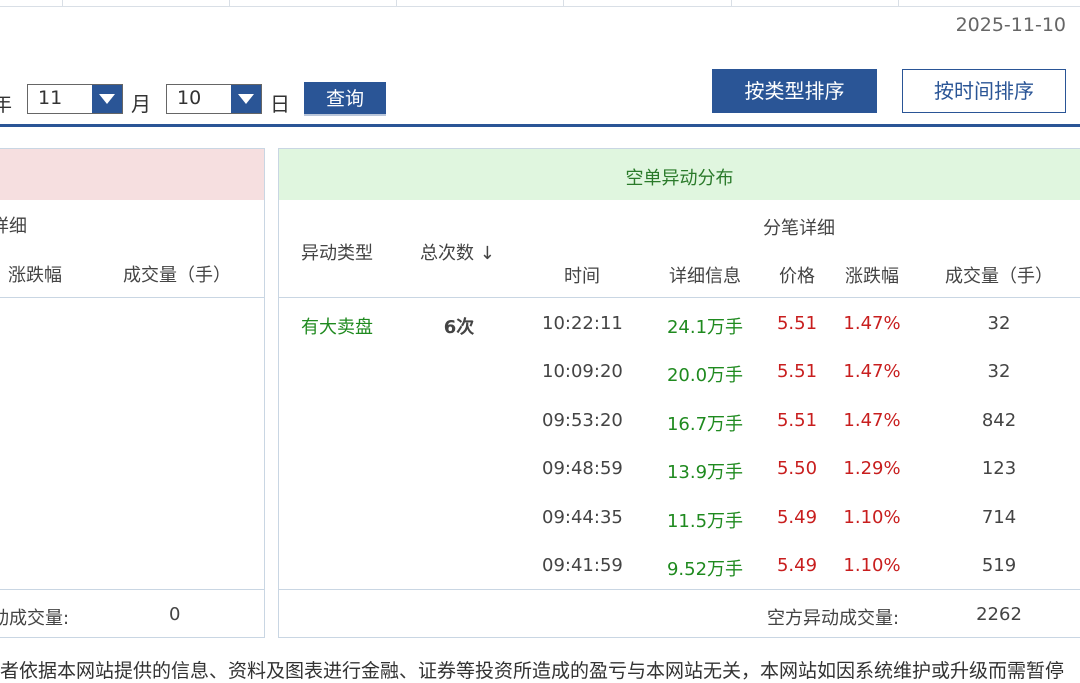 The height and width of the screenshot is (683, 1080). I want to click on col-count: 总次数, so click(447, 253).